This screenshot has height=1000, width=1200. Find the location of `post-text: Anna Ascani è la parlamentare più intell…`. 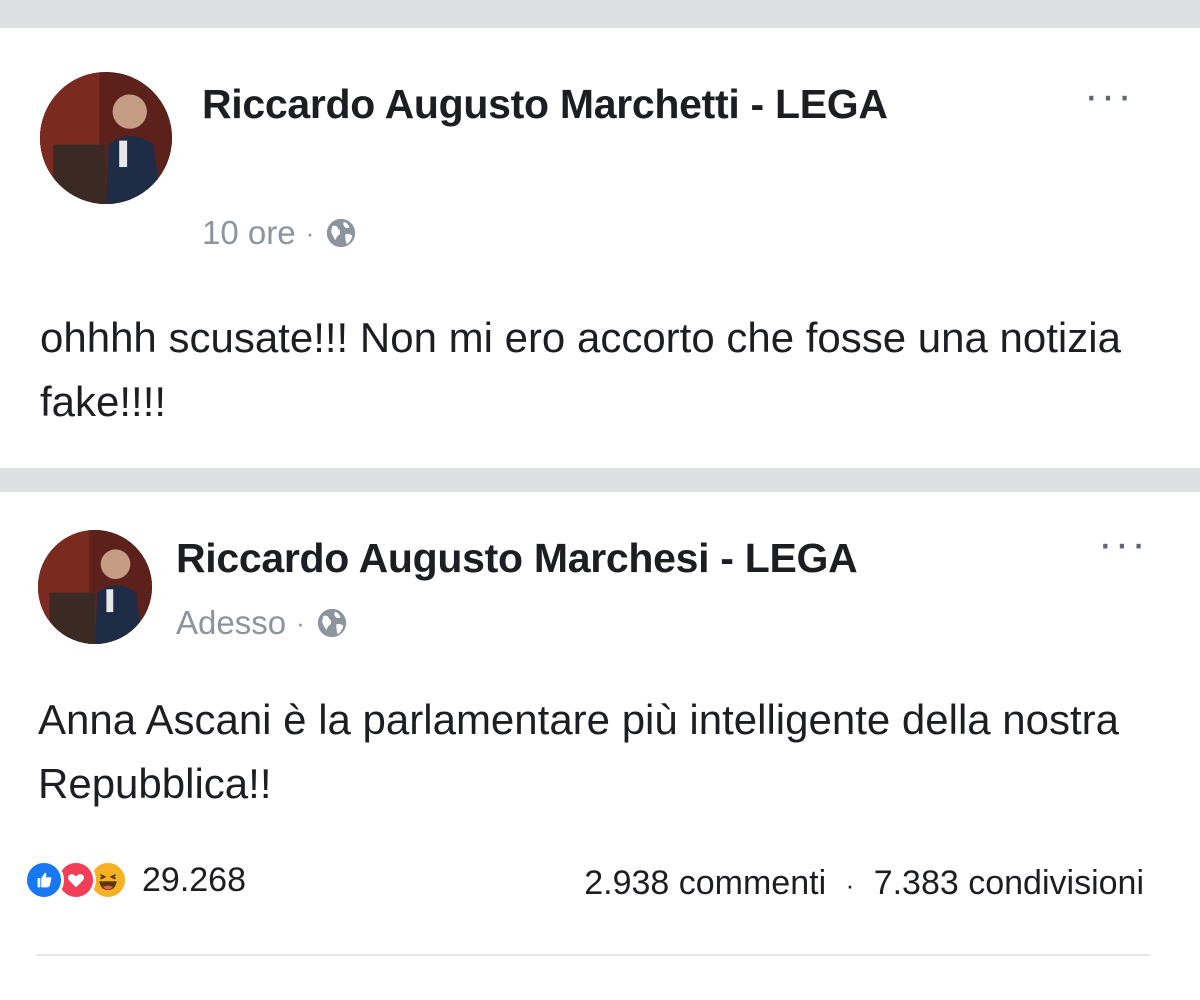

post-text: Anna Ascani è la parlamentare più intell… is located at coordinates (579, 751).